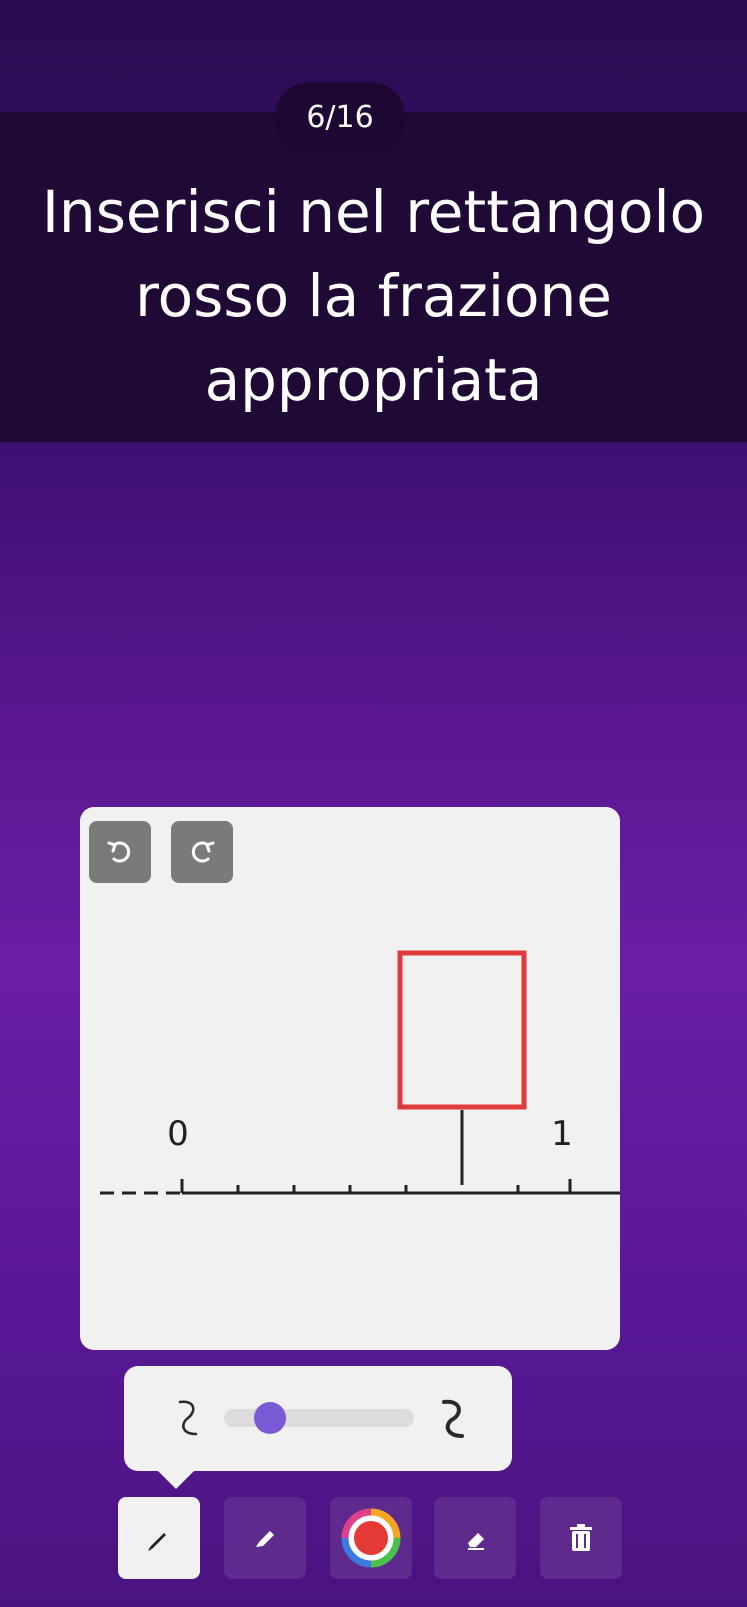 The width and height of the screenshot is (747, 1607). What do you see at coordinates (176, 1479) in the screenshot?
I see `panel-pointer` at bounding box center [176, 1479].